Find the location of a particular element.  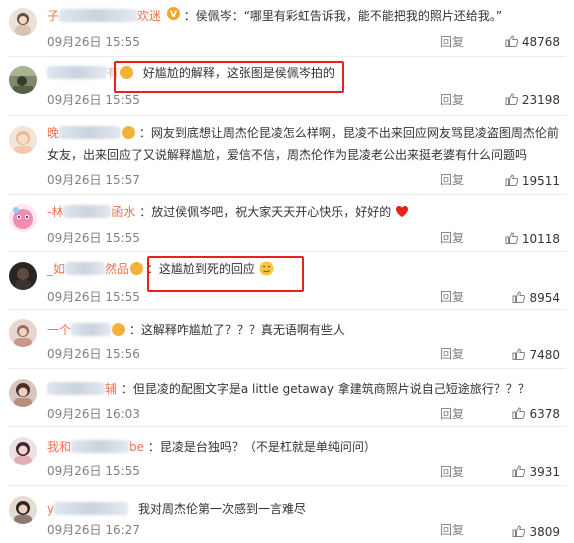

comment-line: 晚 ：网友到底想让周杰伦昆凌怎么样啊，昆凌不出来回应网友骂昆凌盗图周杰伦前 is located at coordinates (305, 133).